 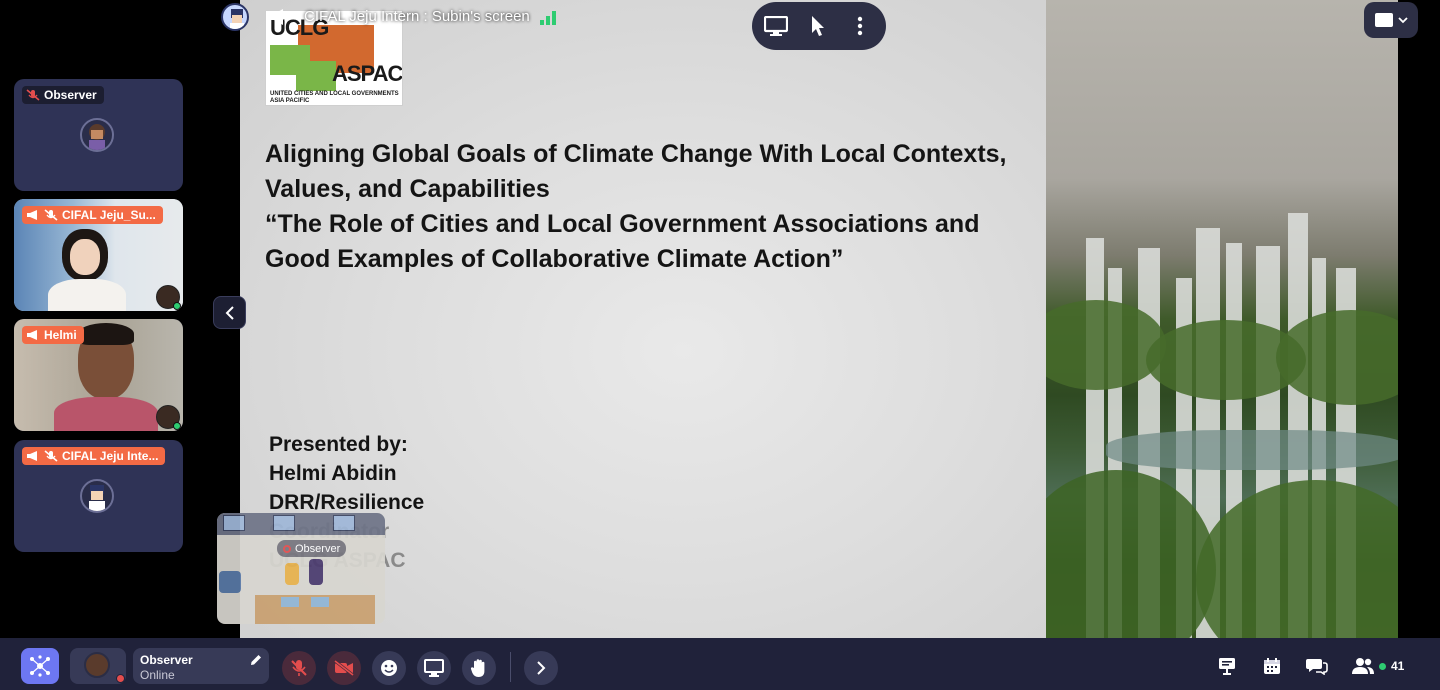 I want to click on chevron-left-icon, so click(x=229, y=312).